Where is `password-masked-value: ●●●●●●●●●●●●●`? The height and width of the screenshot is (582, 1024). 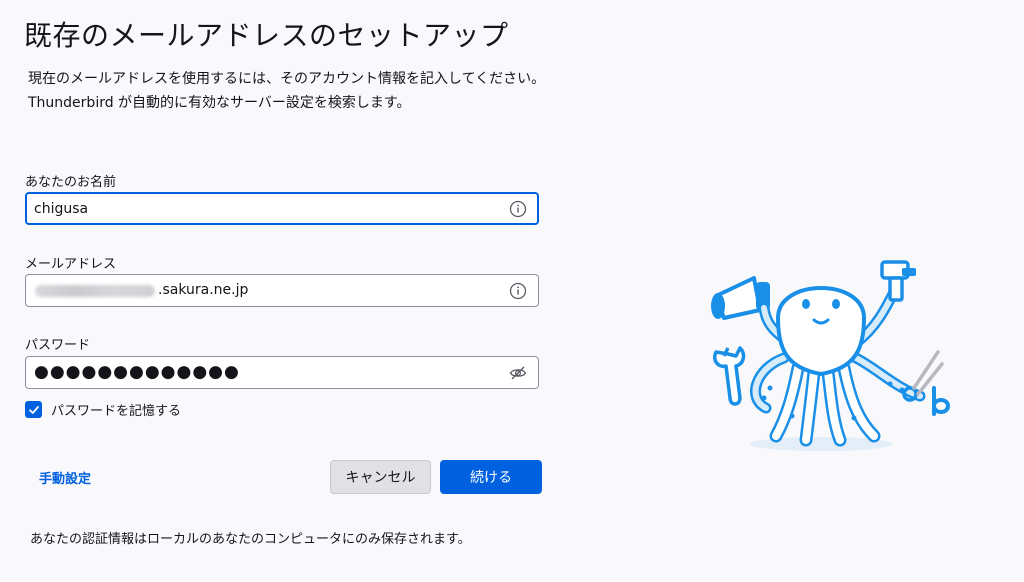
password-masked-value: ●●●●●●●●●●●●● is located at coordinates (137, 372).